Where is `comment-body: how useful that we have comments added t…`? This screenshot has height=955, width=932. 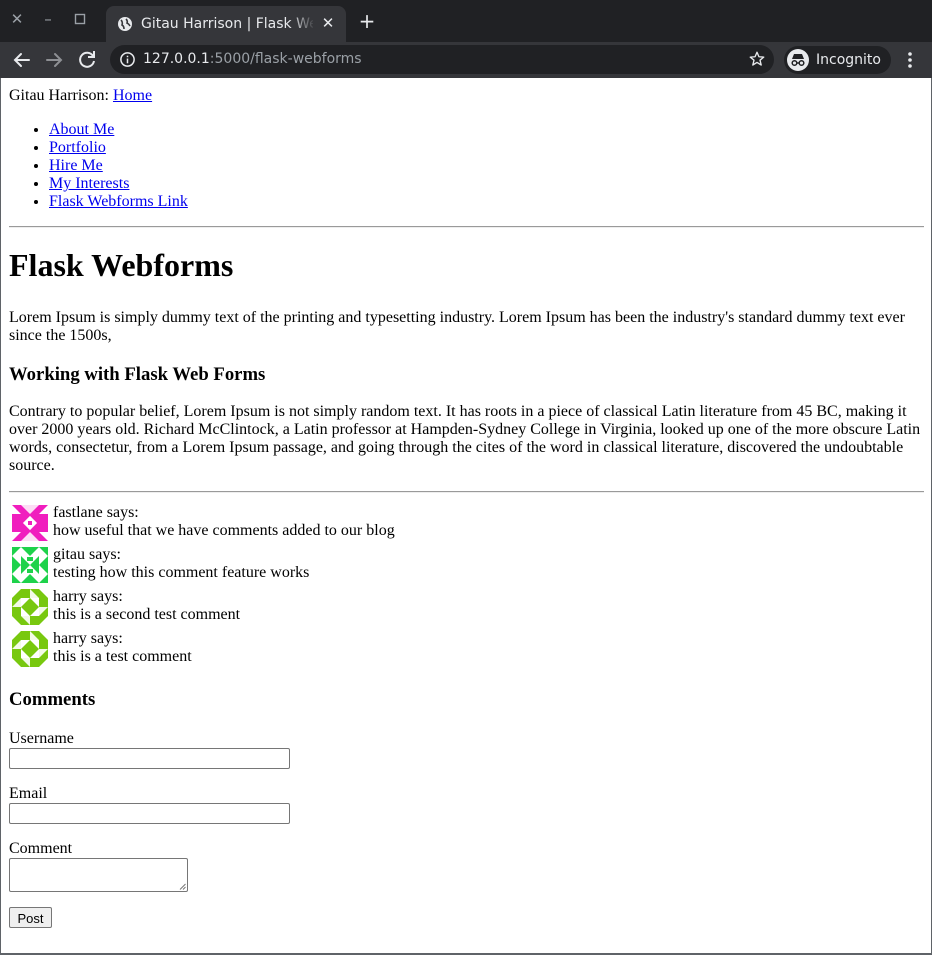 comment-body: how useful that we have comments added t… is located at coordinates (224, 530).